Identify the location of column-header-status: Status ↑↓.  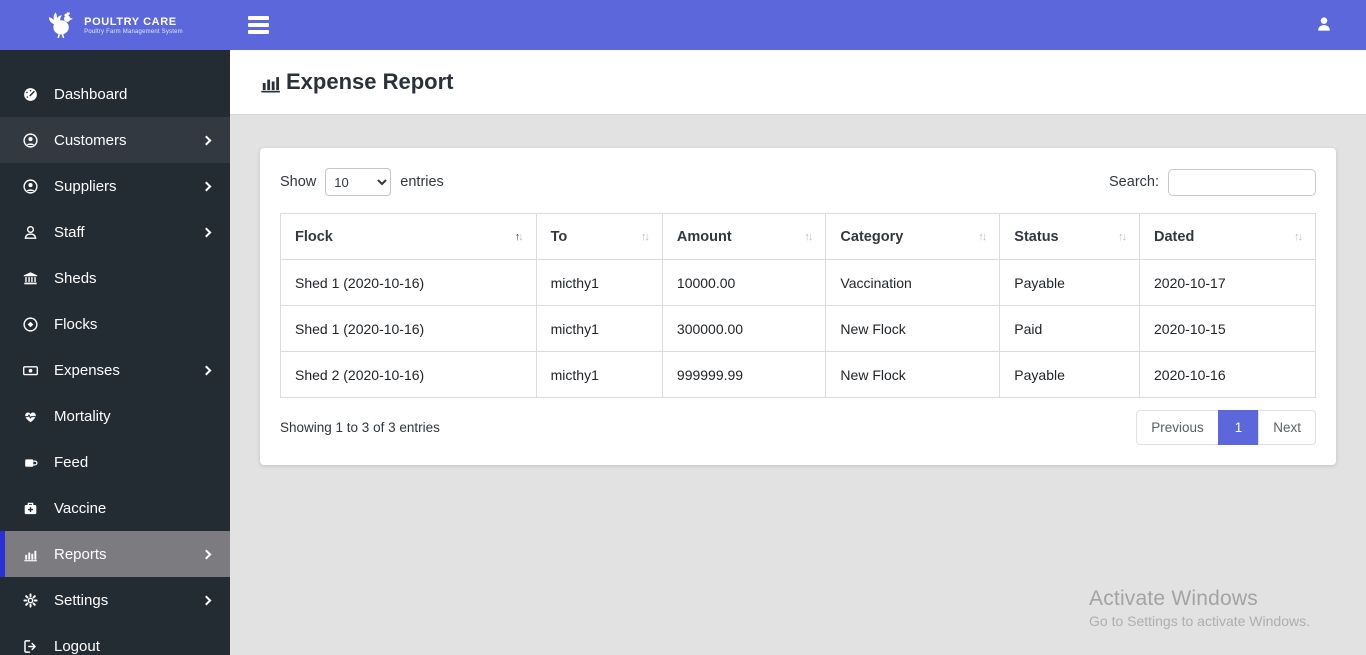
(1070, 236).